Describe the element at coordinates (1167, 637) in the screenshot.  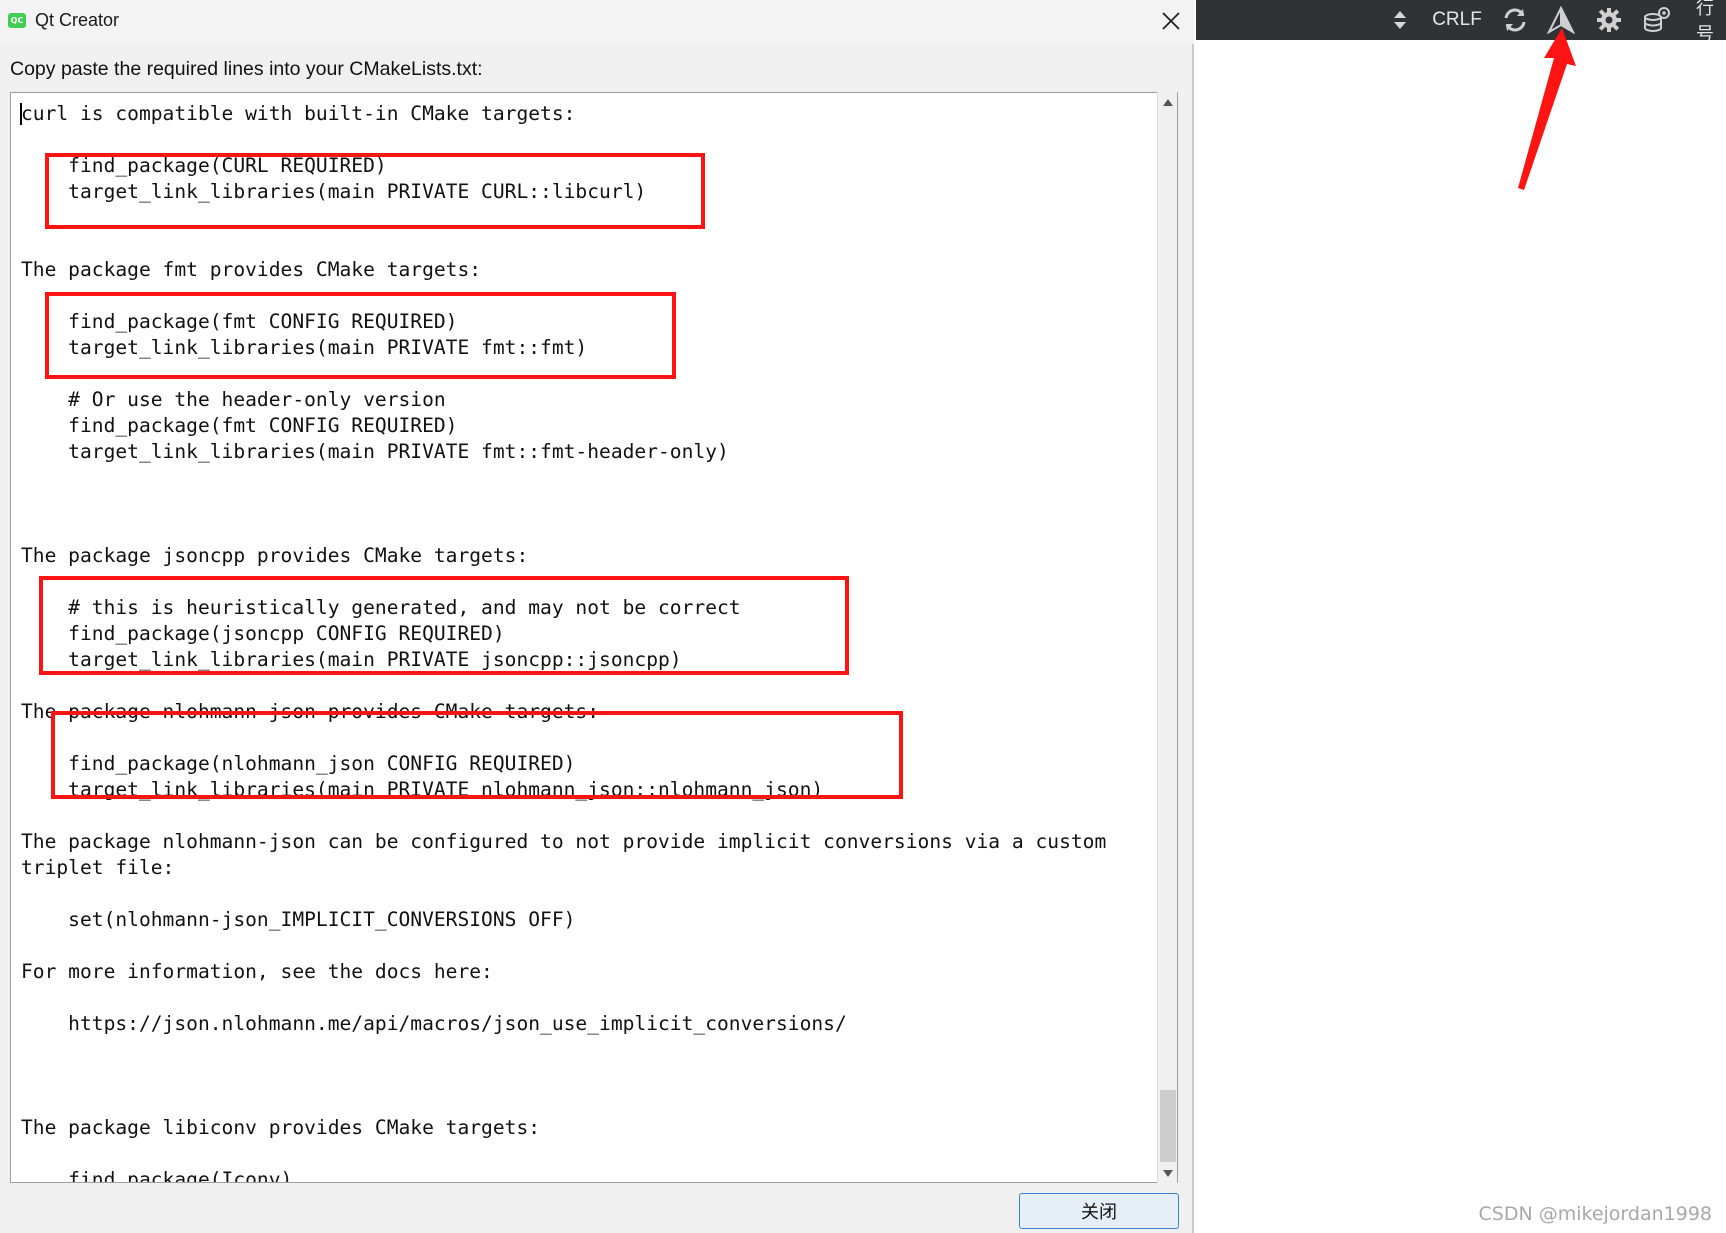
I see `vertical-scrollbar` at that location.